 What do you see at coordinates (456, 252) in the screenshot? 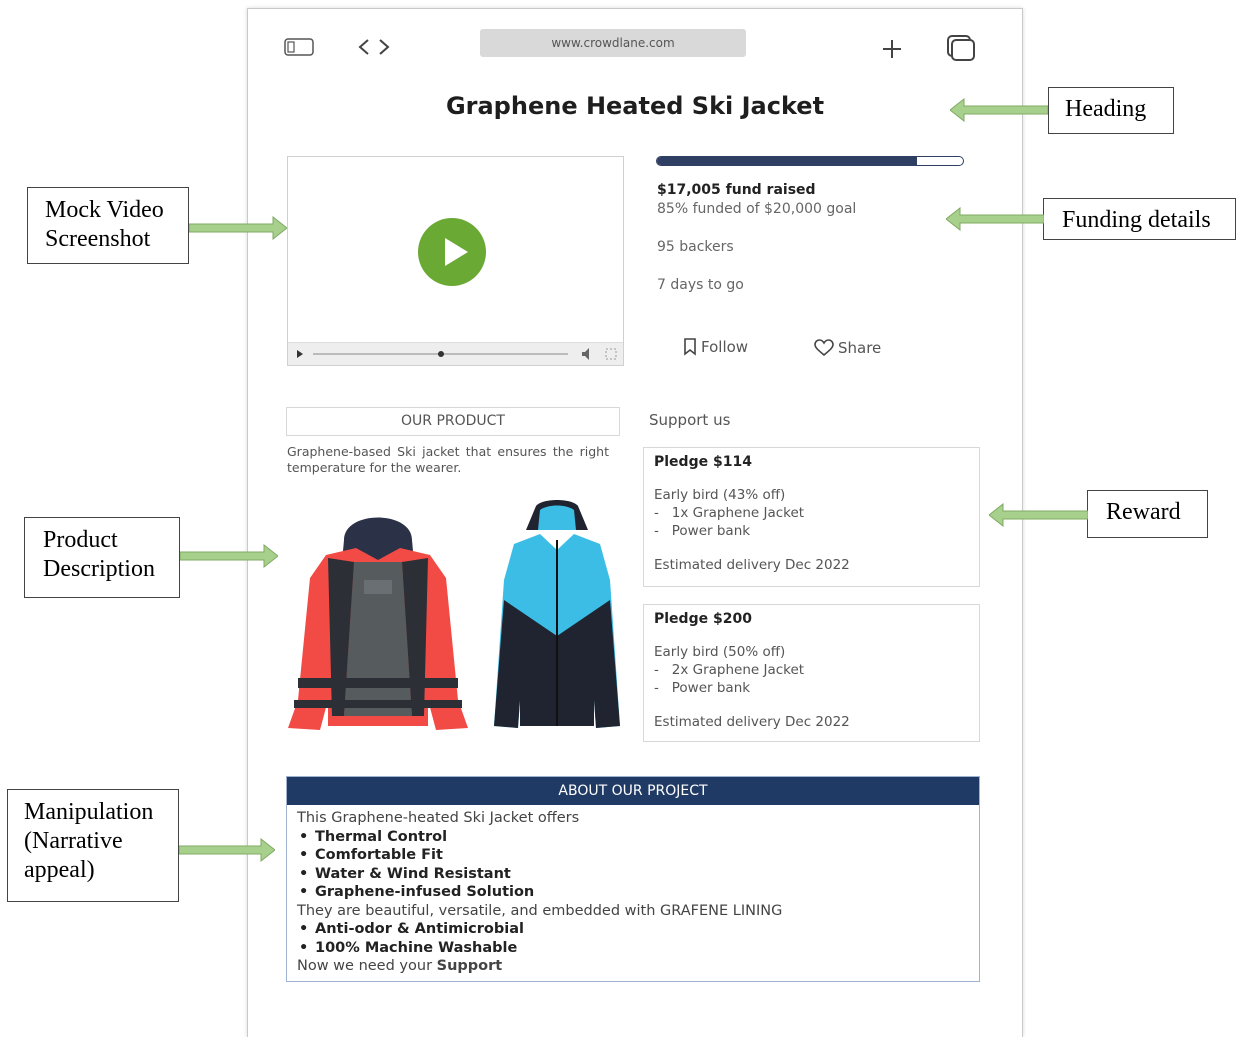
I see `play-icon` at bounding box center [456, 252].